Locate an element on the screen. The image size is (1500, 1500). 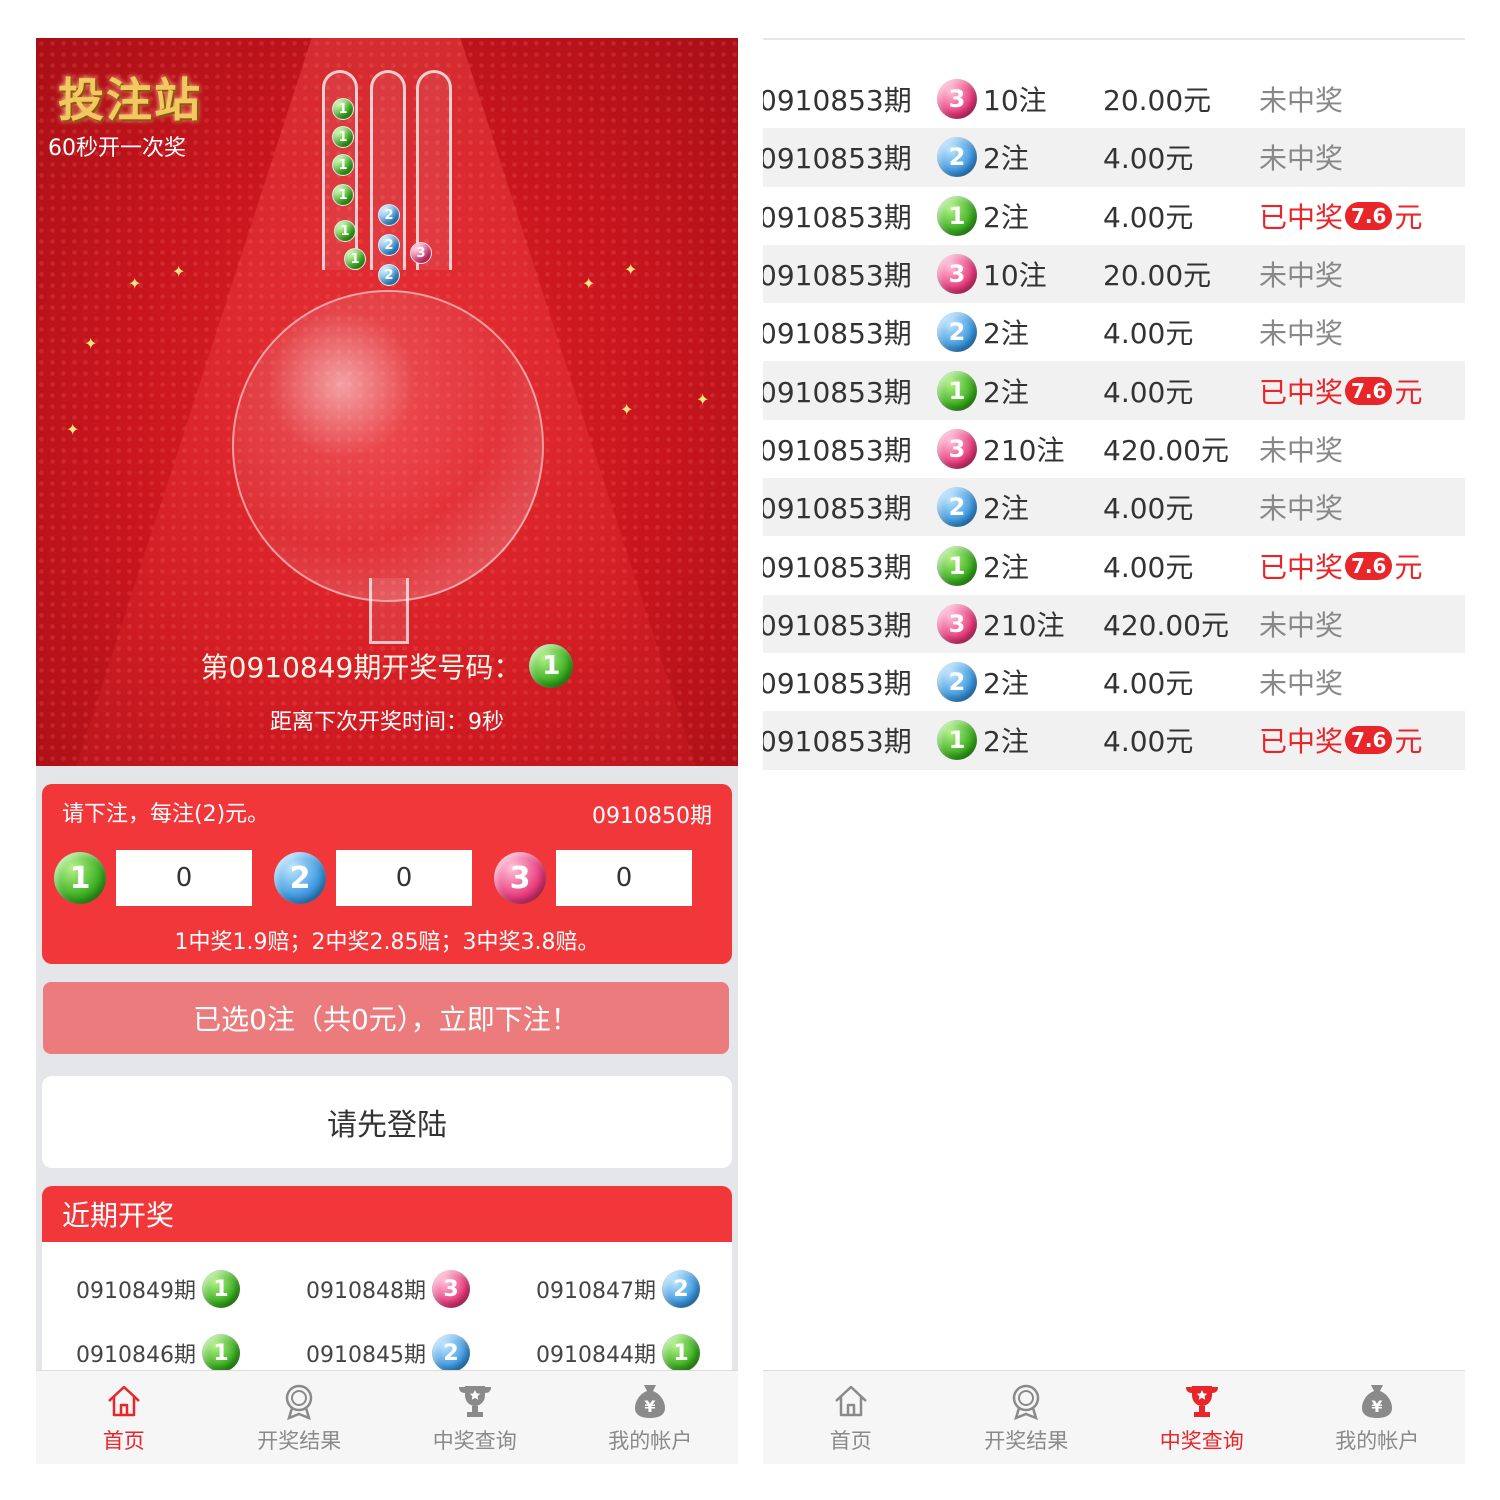
draw-result-label: 第0910849期开奖号码： is located at coordinates (361, 667).